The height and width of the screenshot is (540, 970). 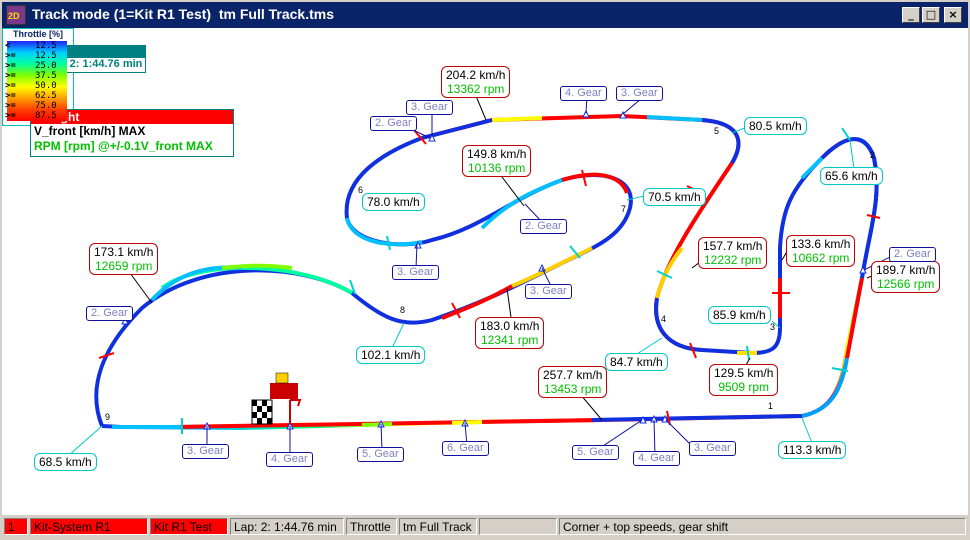 What do you see at coordinates (438, 526) in the screenshot?
I see `status-track: tm Full Track` at bounding box center [438, 526].